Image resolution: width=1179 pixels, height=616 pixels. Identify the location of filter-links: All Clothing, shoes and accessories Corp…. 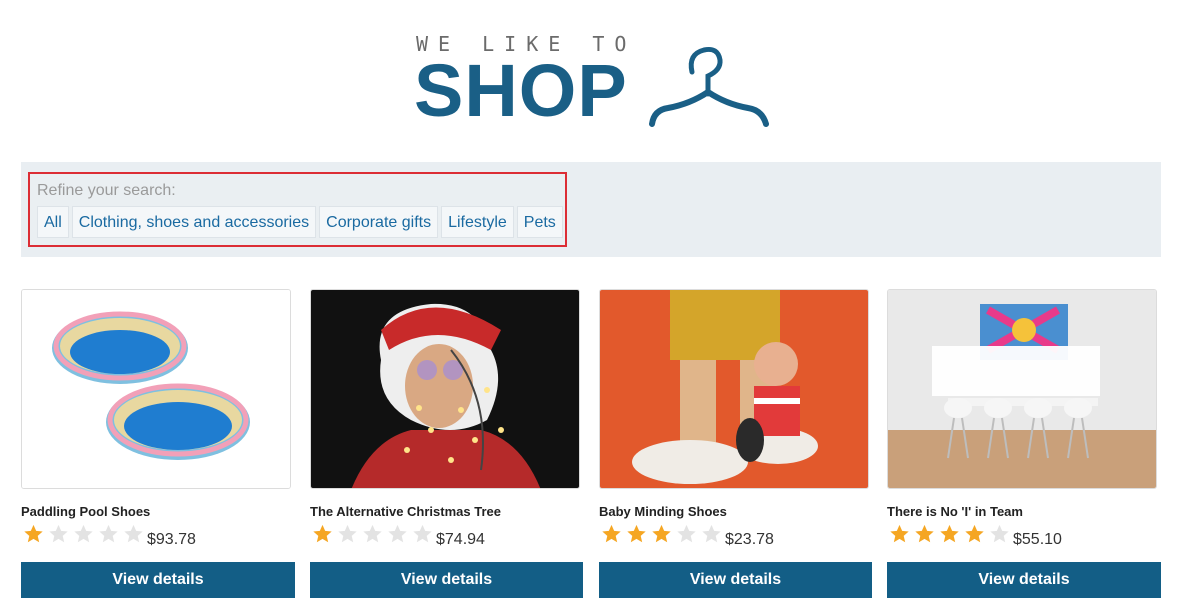
(300, 222).